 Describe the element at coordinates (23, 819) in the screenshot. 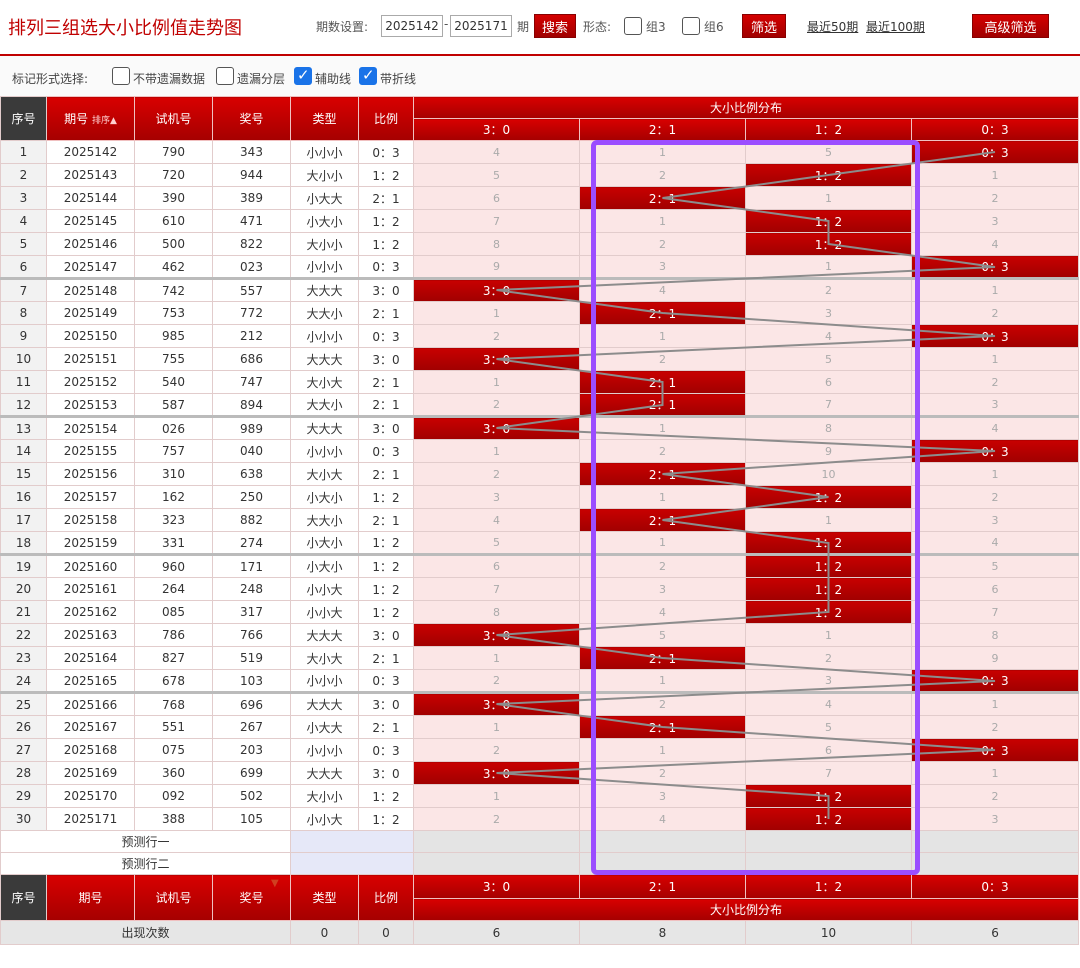

I see `row-seq: 30` at that location.